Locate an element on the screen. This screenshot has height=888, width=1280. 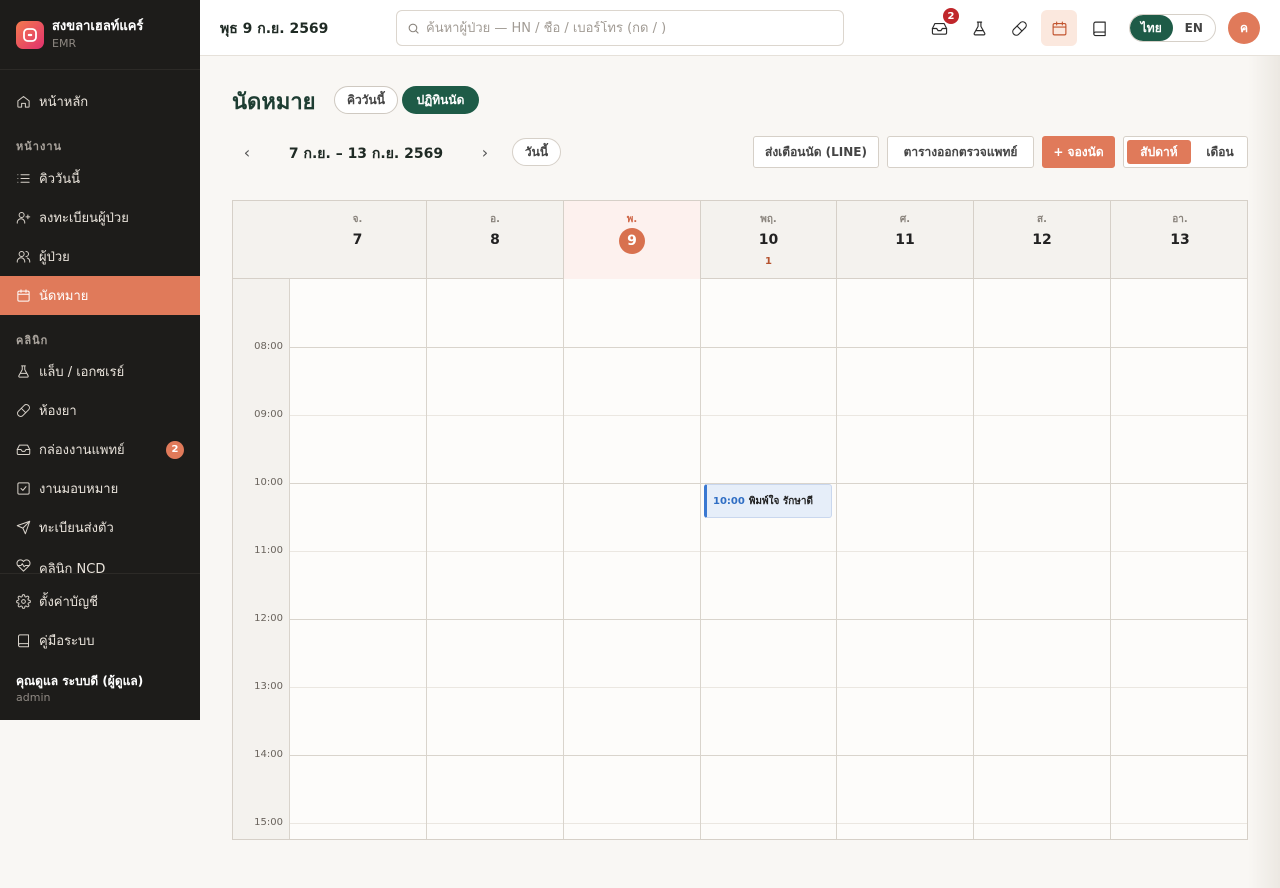
inbox-count-badge: 2 is located at coordinates (175, 449).